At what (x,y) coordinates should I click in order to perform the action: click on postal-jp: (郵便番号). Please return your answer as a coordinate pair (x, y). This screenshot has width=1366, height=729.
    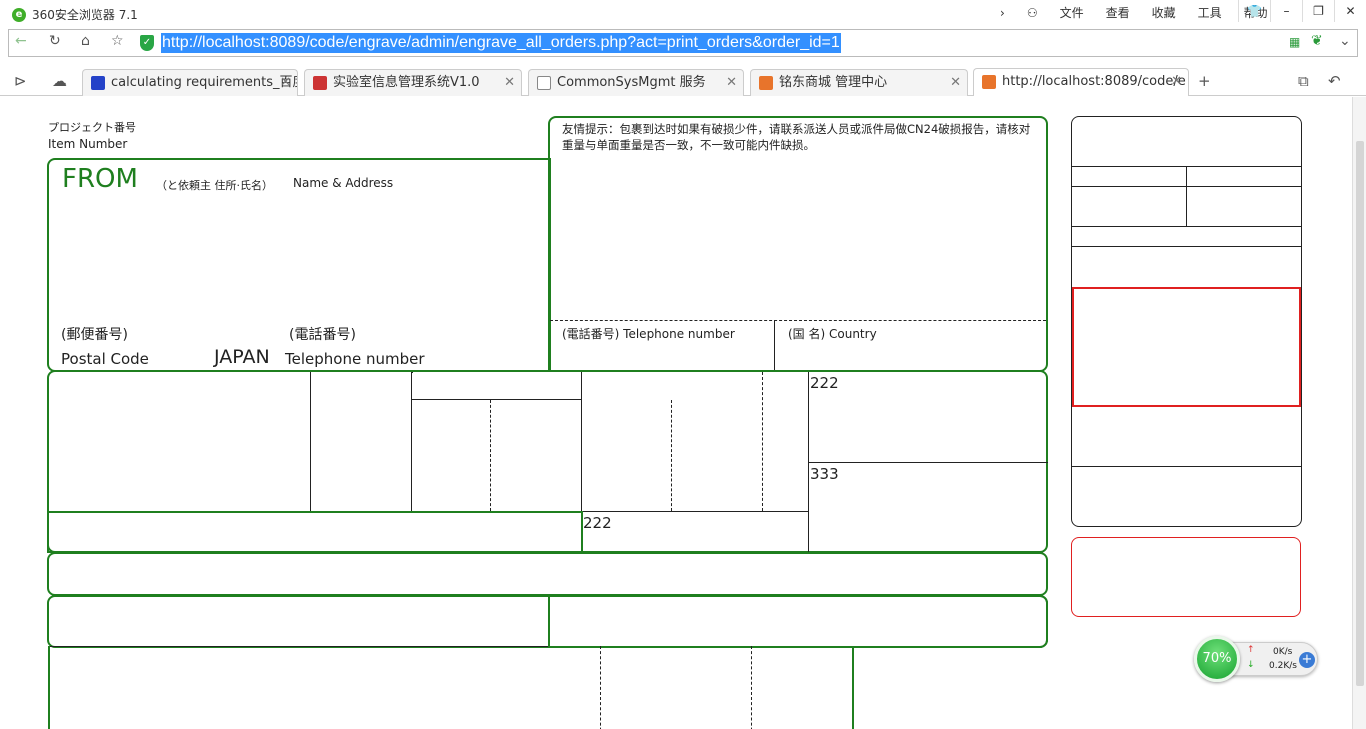
    Looking at the image, I should click on (94, 335).